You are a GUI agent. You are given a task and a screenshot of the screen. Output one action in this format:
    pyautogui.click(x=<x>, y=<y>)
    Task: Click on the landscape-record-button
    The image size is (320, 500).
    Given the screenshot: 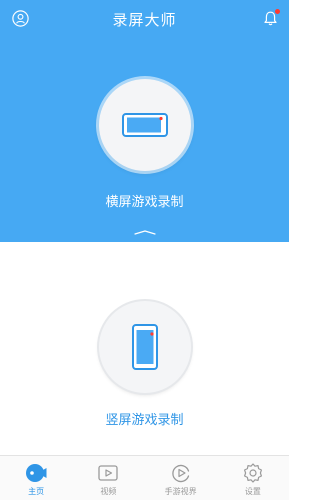 What is the action you would take?
    pyautogui.click(x=145, y=125)
    